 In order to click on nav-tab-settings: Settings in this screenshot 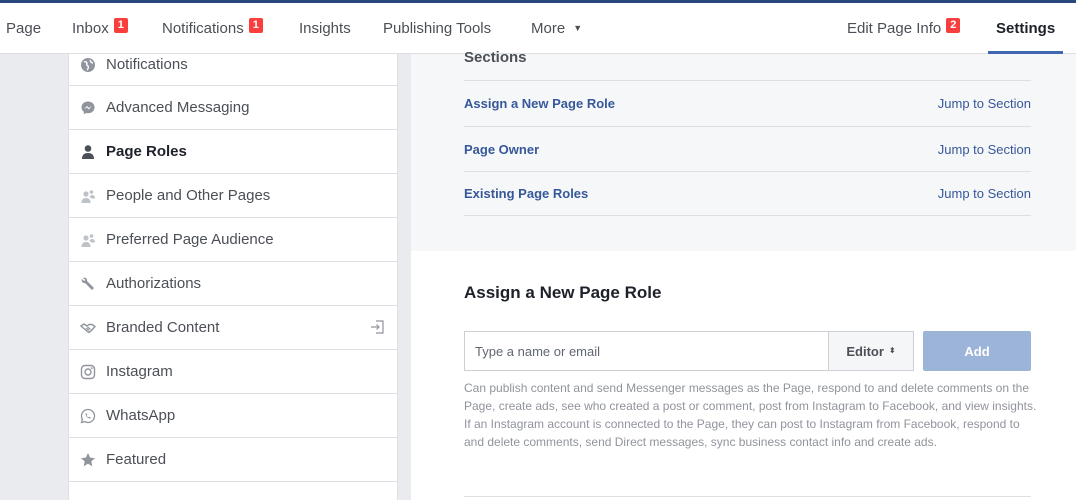, I will do `click(1025, 28)`.